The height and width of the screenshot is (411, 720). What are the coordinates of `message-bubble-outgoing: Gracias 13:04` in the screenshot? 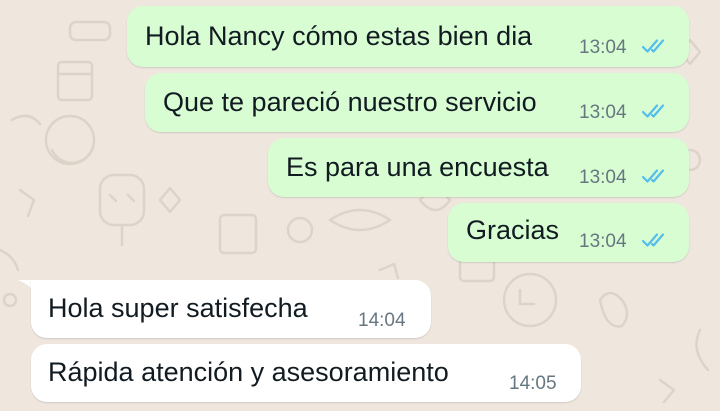 It's located at (568, 232).